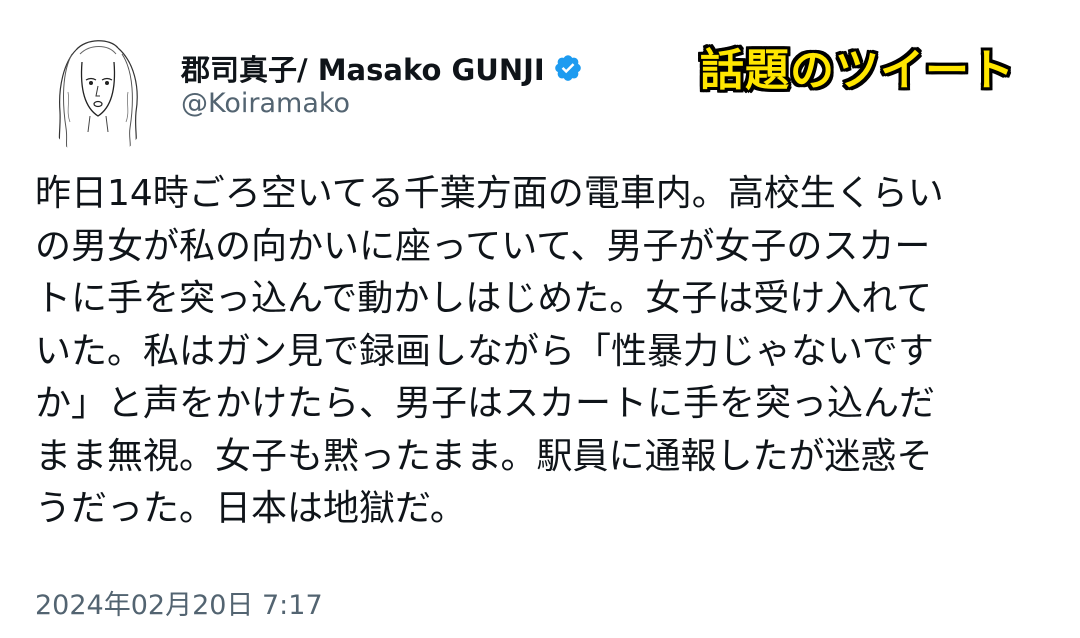  I want to click on author-display-name: 郡司真子/ Masako GUNJI, so click(363, 68).